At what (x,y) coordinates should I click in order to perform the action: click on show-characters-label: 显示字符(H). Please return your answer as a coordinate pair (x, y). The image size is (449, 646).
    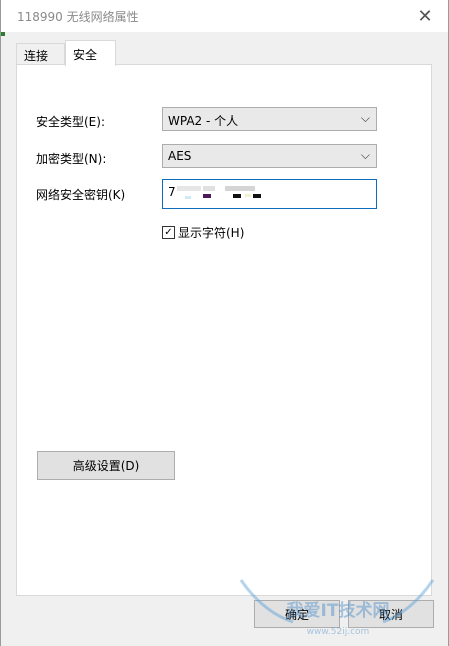
    Looking at the image, I should click on (211, 233).